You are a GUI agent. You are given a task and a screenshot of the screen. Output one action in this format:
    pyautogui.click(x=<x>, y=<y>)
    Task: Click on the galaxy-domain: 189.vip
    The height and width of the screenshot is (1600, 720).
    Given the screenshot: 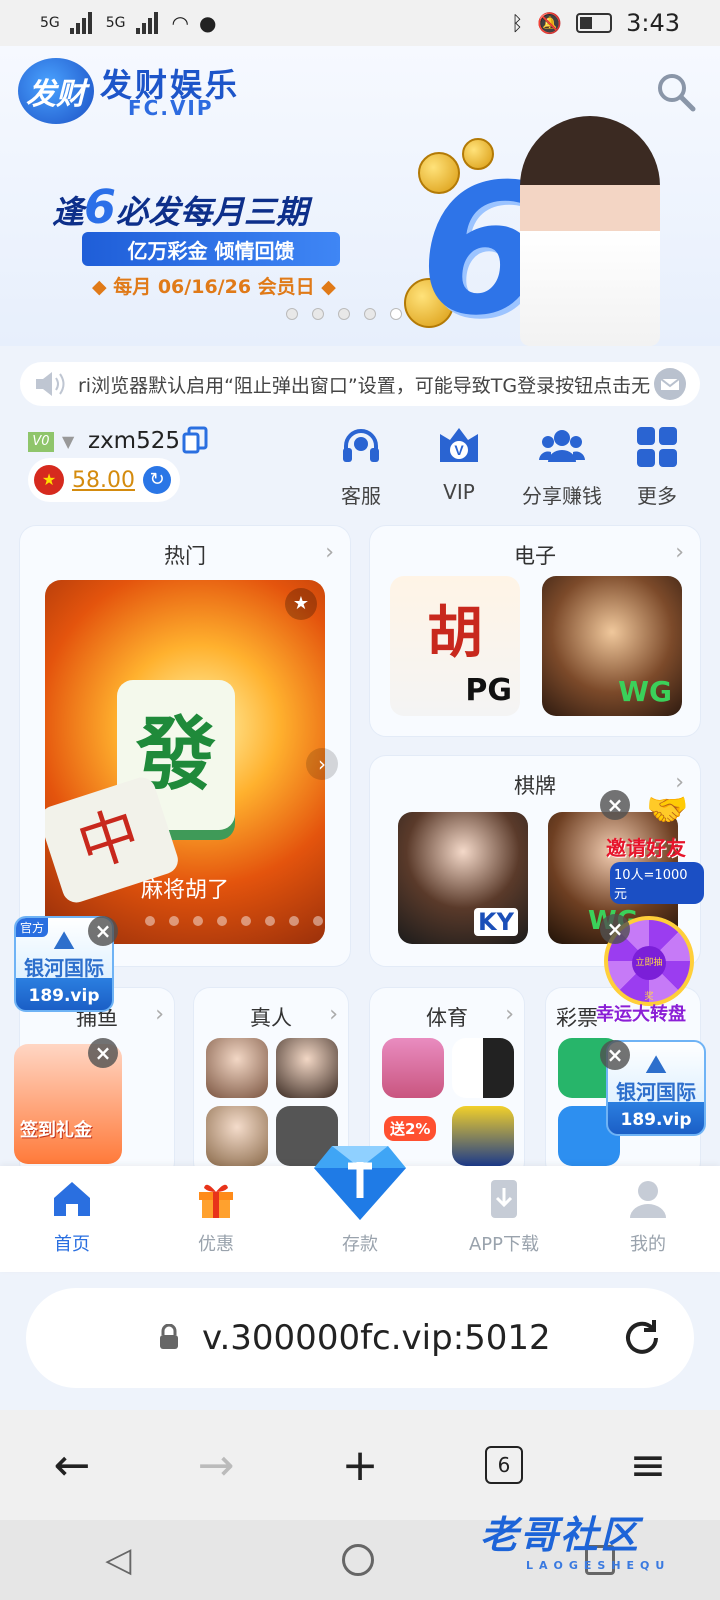 What is the action you would take?
    pyautogui.click(x=64, y=996)
    